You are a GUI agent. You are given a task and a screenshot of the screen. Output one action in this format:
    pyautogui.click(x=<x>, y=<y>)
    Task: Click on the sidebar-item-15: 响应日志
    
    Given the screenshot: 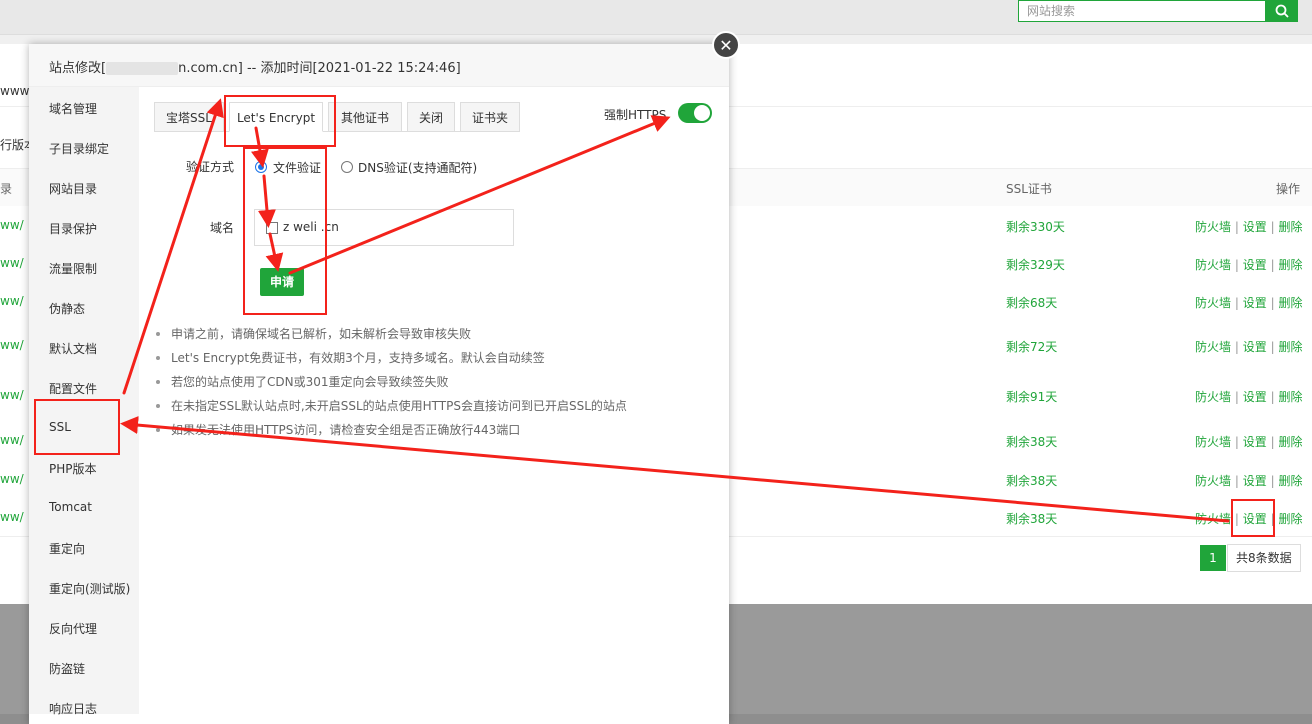 What is the action you would take?
    pyautogui.click(x=73, y=708)
    